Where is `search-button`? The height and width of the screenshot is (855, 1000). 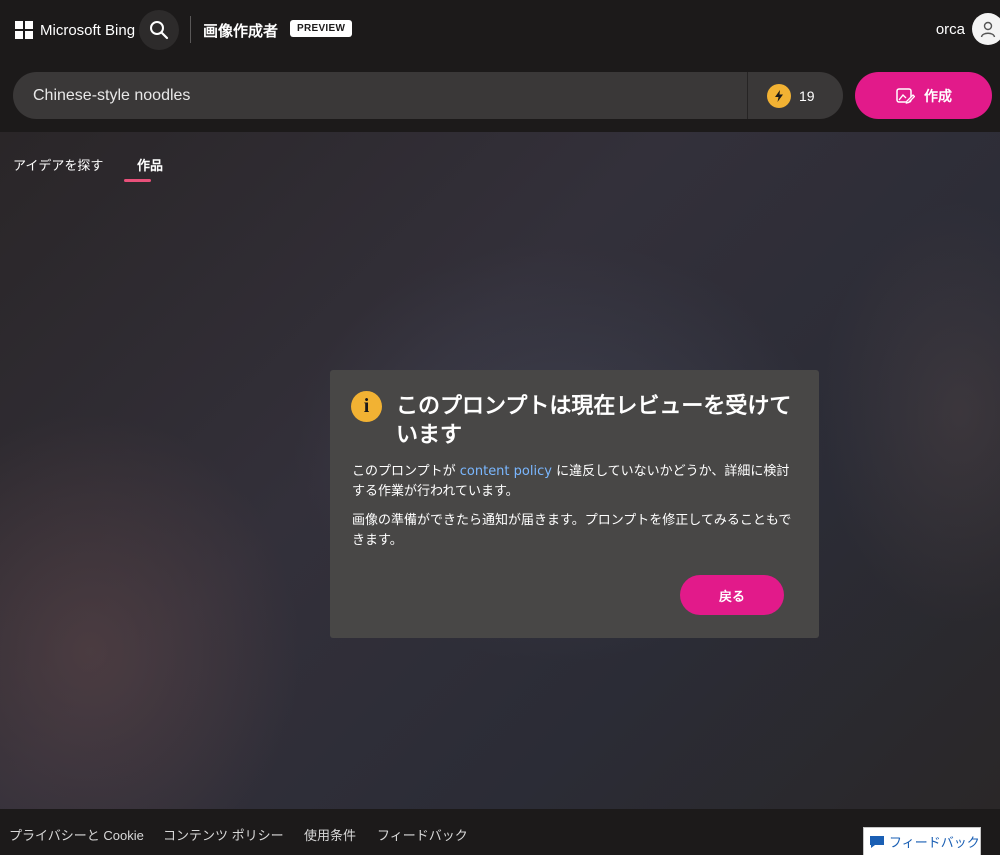 search-button is located at coordinates (159, 30).